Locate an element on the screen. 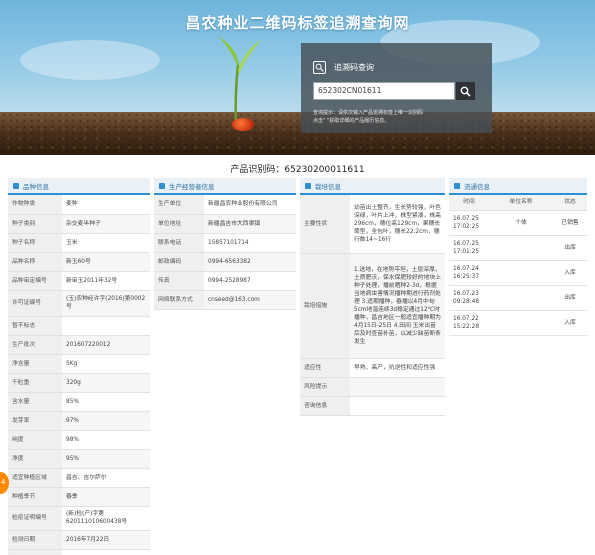 The image size is (595, 555). field-value: 201607220012 is located at coordinates (106, 345).